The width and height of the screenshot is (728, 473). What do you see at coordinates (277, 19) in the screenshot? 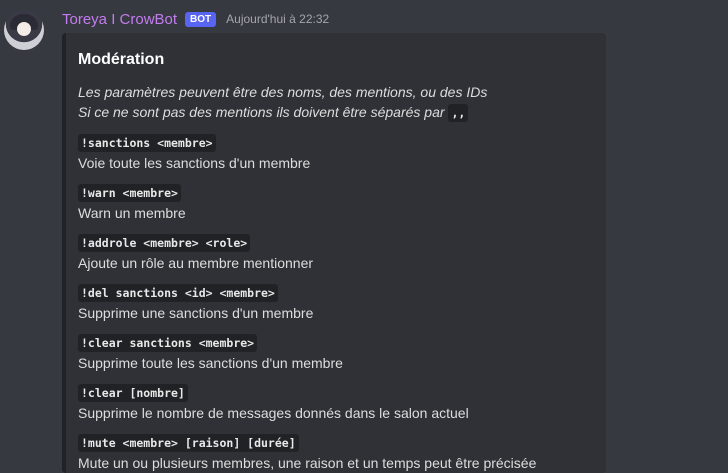
I see `message-timestamp: Aujourd'hui à 22:32` at bounding box center [277, 19].